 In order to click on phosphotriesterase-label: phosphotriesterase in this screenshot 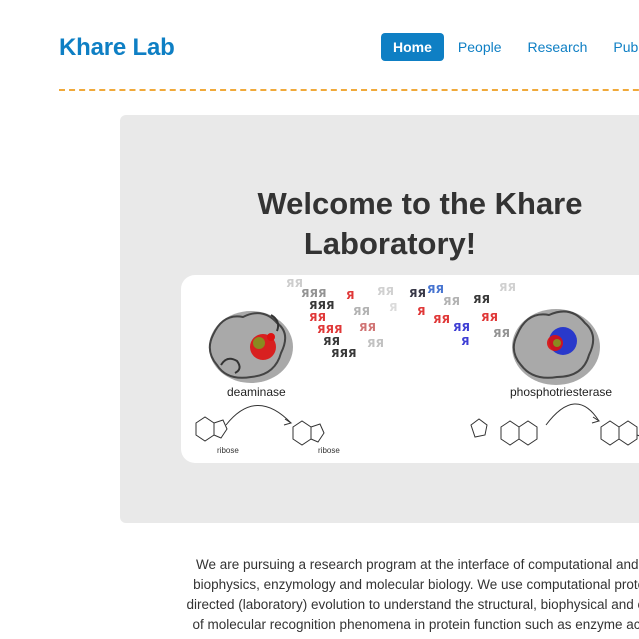, I will do `click(561, 392)`.